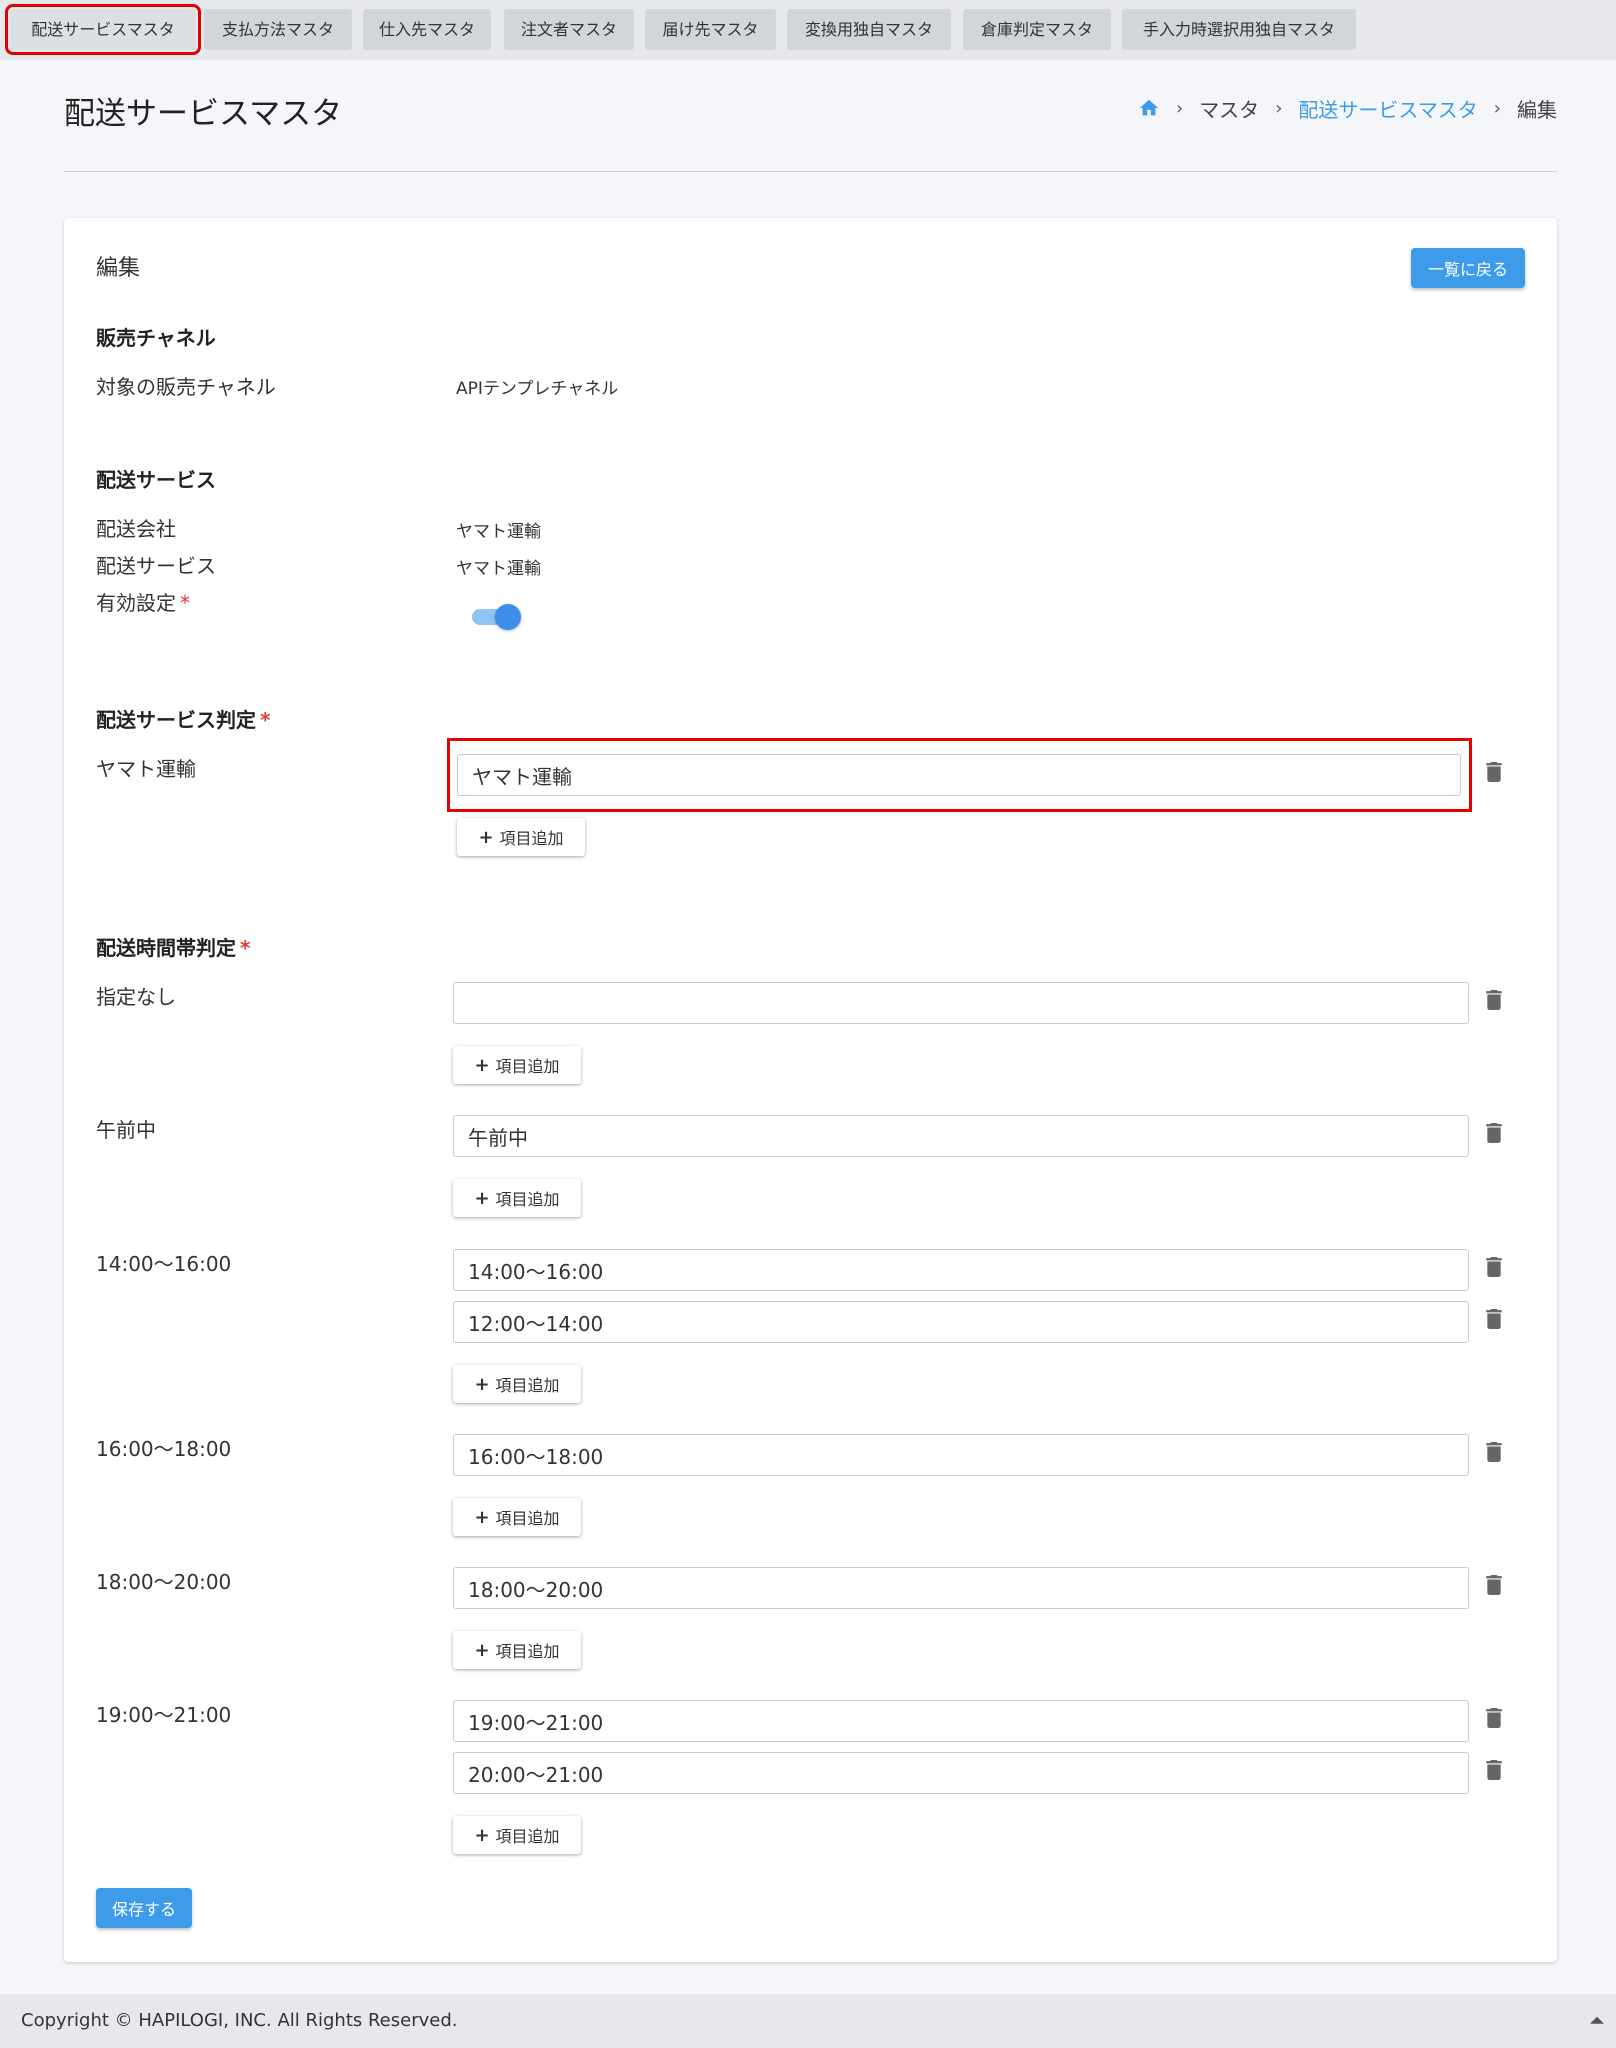 The image size is (1616, 2048). Describe the element at coordinates (710, 29) in the screenshot. I see `tab-delivery-destination-master: 届け先マスタ` at that location.